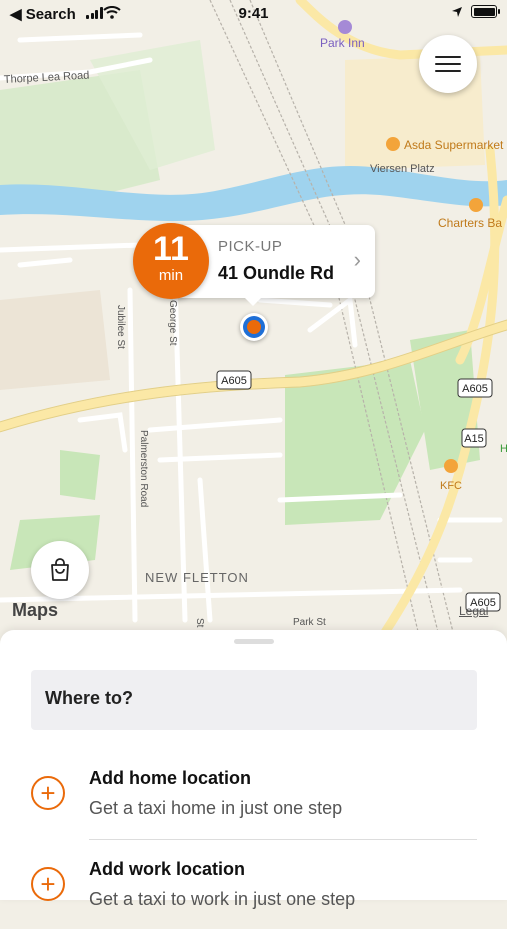  What do you see at coordinates (357, 259) in the screenshot?
I see `chevron-right-icon: ›` at bounding box center [357, 259].